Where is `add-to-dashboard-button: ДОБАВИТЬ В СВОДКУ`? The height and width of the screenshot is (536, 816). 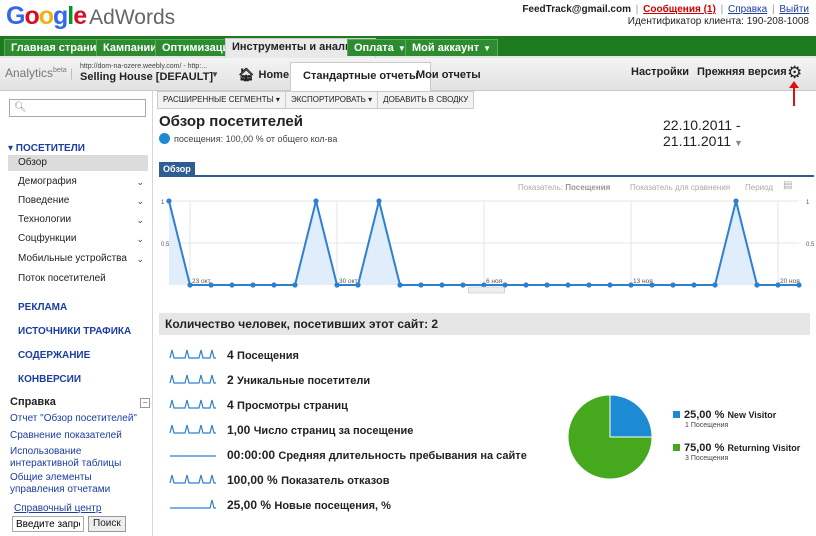 add-to-dashboard-button: ДОБАВИТЬ В СВОДКУ is located at coordinates (425, 100).